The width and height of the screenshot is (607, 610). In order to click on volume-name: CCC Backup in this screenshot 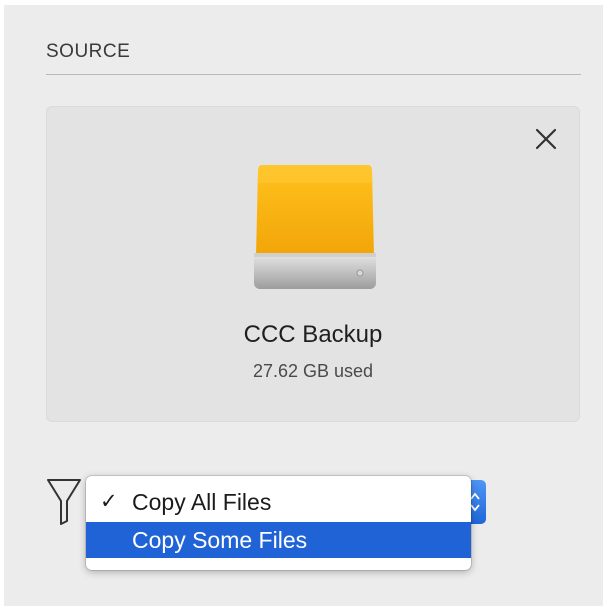, I will do `click(313, 334)`.